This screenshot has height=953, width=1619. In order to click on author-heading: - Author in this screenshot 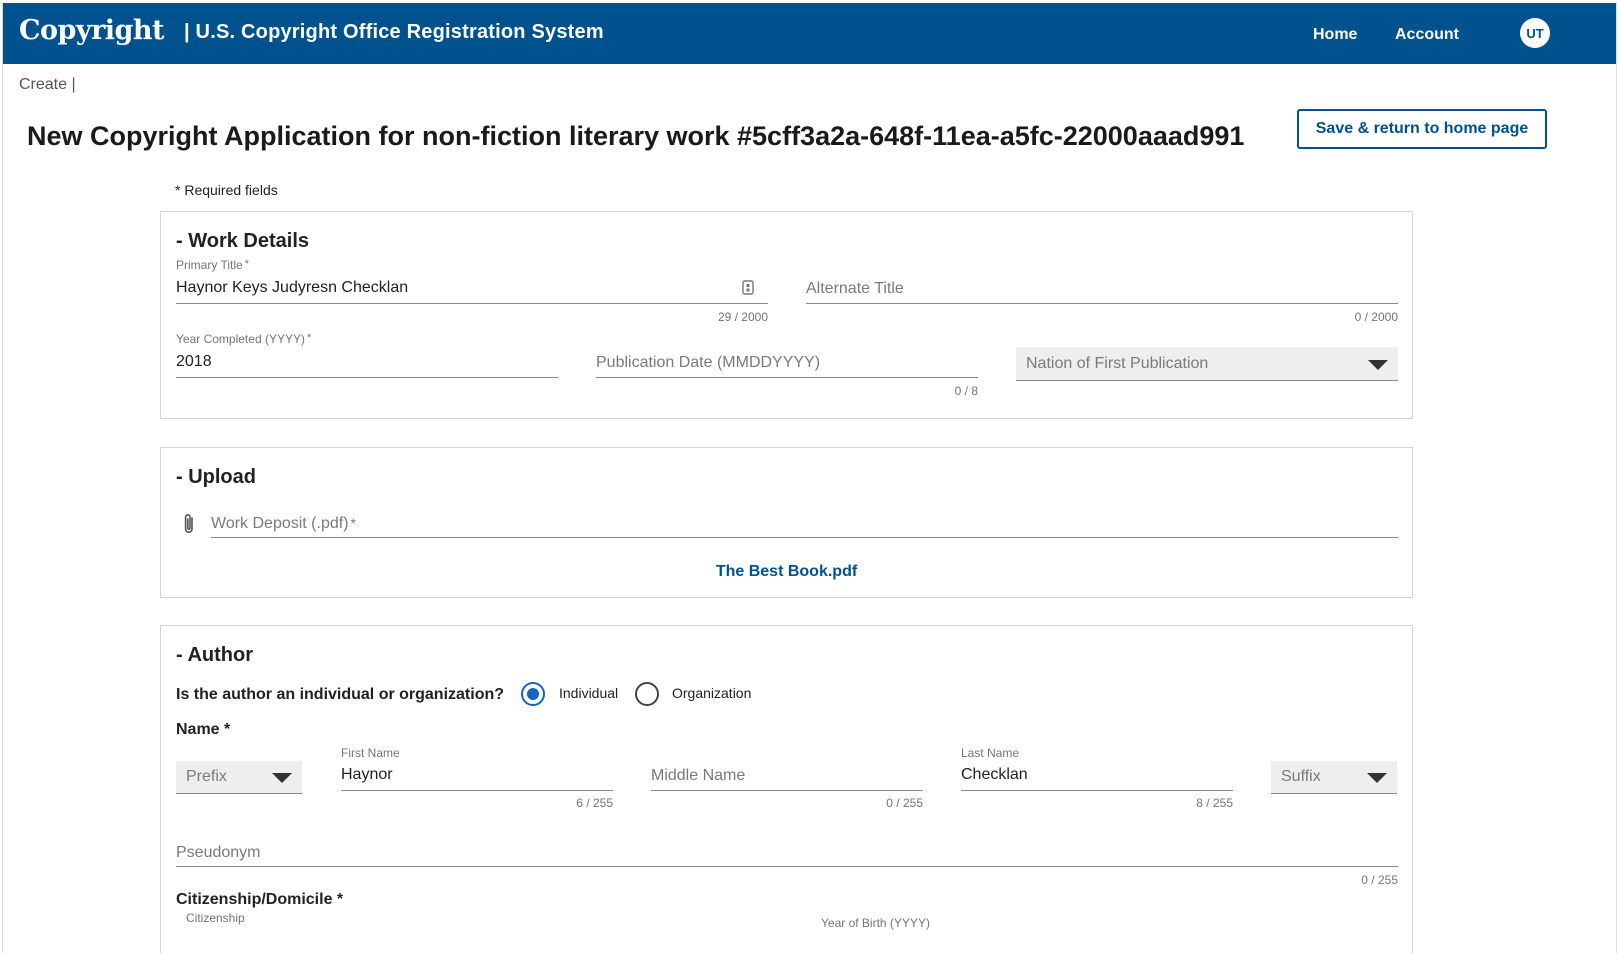, I will do `click(214, 655)`.